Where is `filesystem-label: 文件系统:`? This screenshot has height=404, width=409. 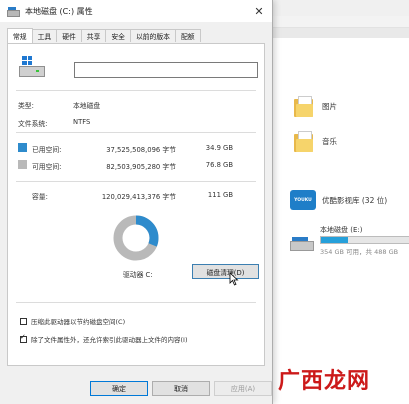
filesystem-label: 文件系统: is located at coordinates (33, 124).